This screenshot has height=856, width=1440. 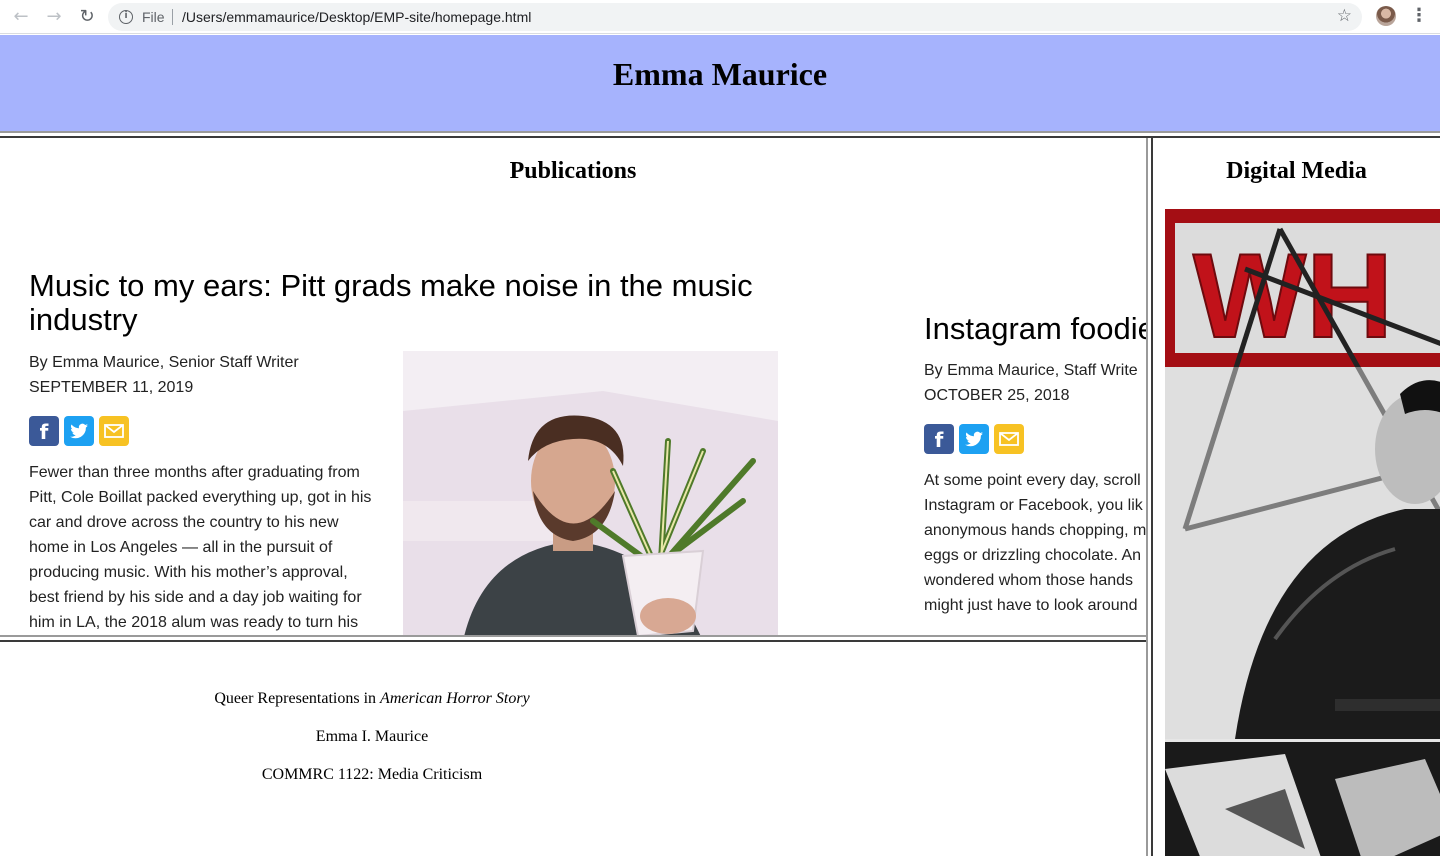 I want to click on article-body-line: eggs or drizzling chocolate. An, so click(x=1033, y=555).